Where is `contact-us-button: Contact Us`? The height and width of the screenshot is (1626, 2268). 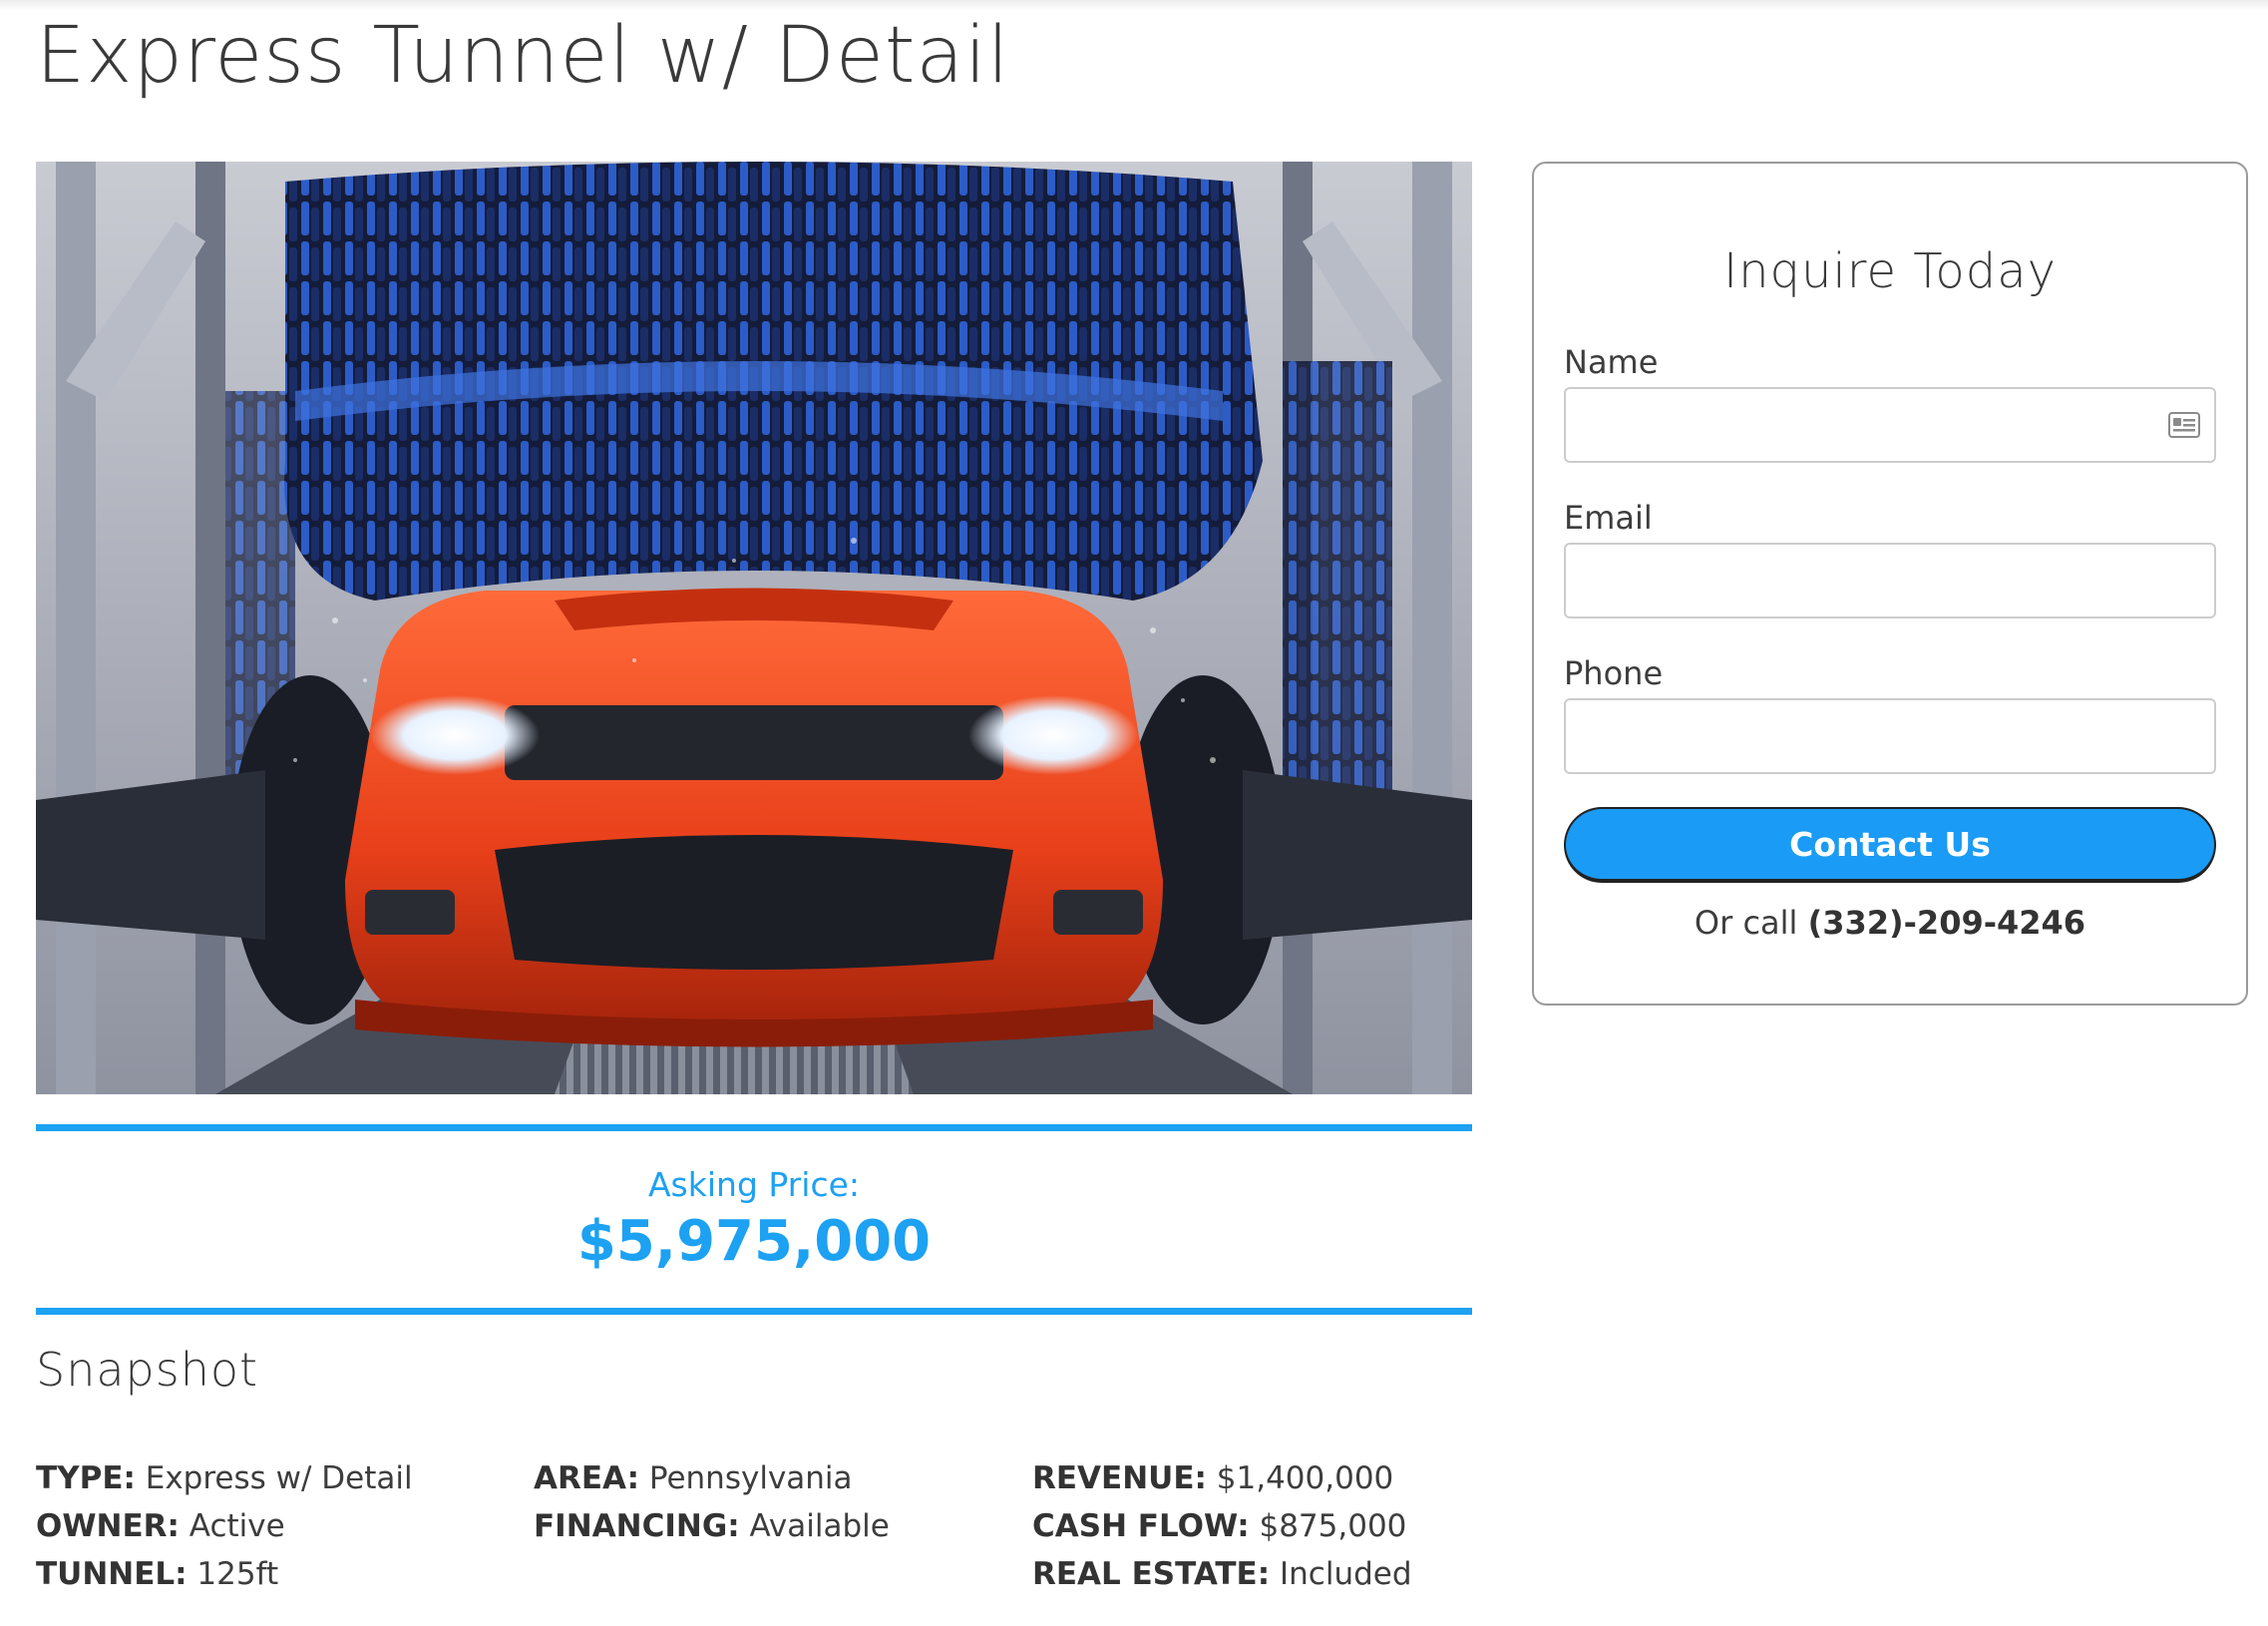
contact-us-button: Contact Us is located at coordinates (1890, 845).